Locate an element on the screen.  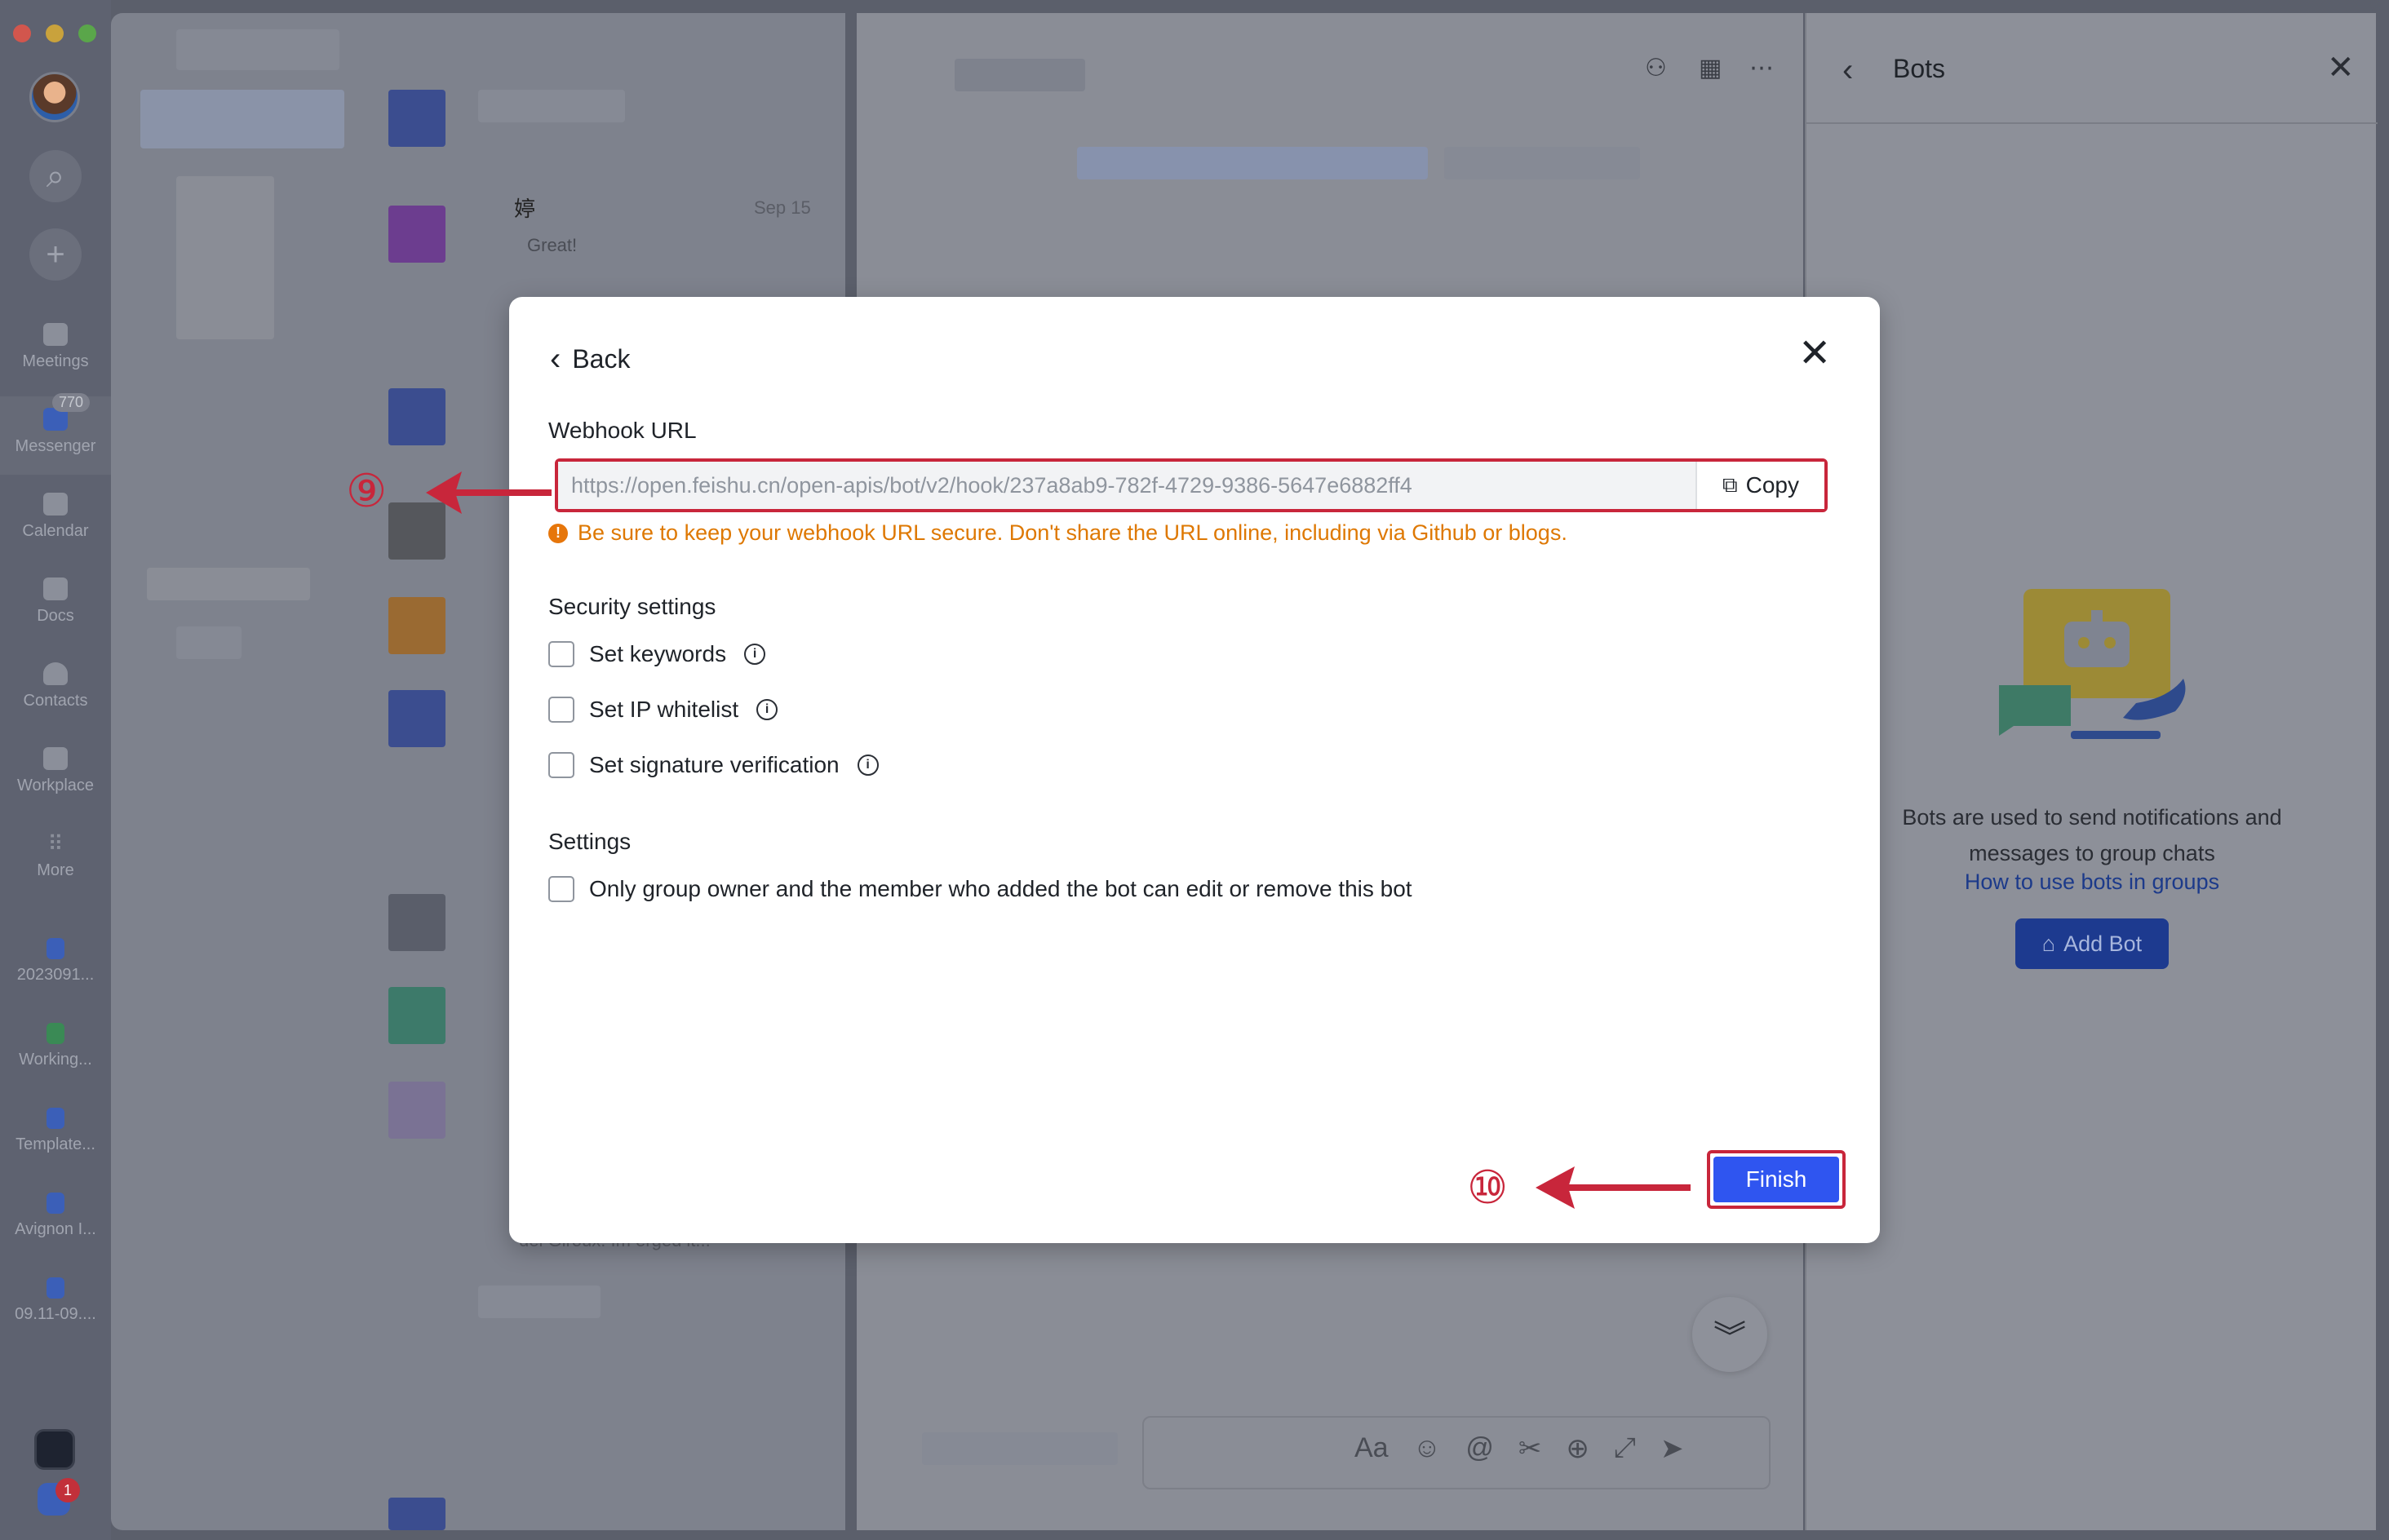
owner-edit-permission-checkbox is located at coordinates (561, 889).